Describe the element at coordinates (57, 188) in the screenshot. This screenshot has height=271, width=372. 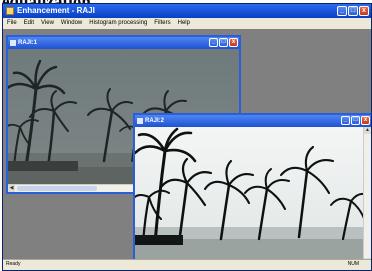
I see `scroll-thumb` at that location.